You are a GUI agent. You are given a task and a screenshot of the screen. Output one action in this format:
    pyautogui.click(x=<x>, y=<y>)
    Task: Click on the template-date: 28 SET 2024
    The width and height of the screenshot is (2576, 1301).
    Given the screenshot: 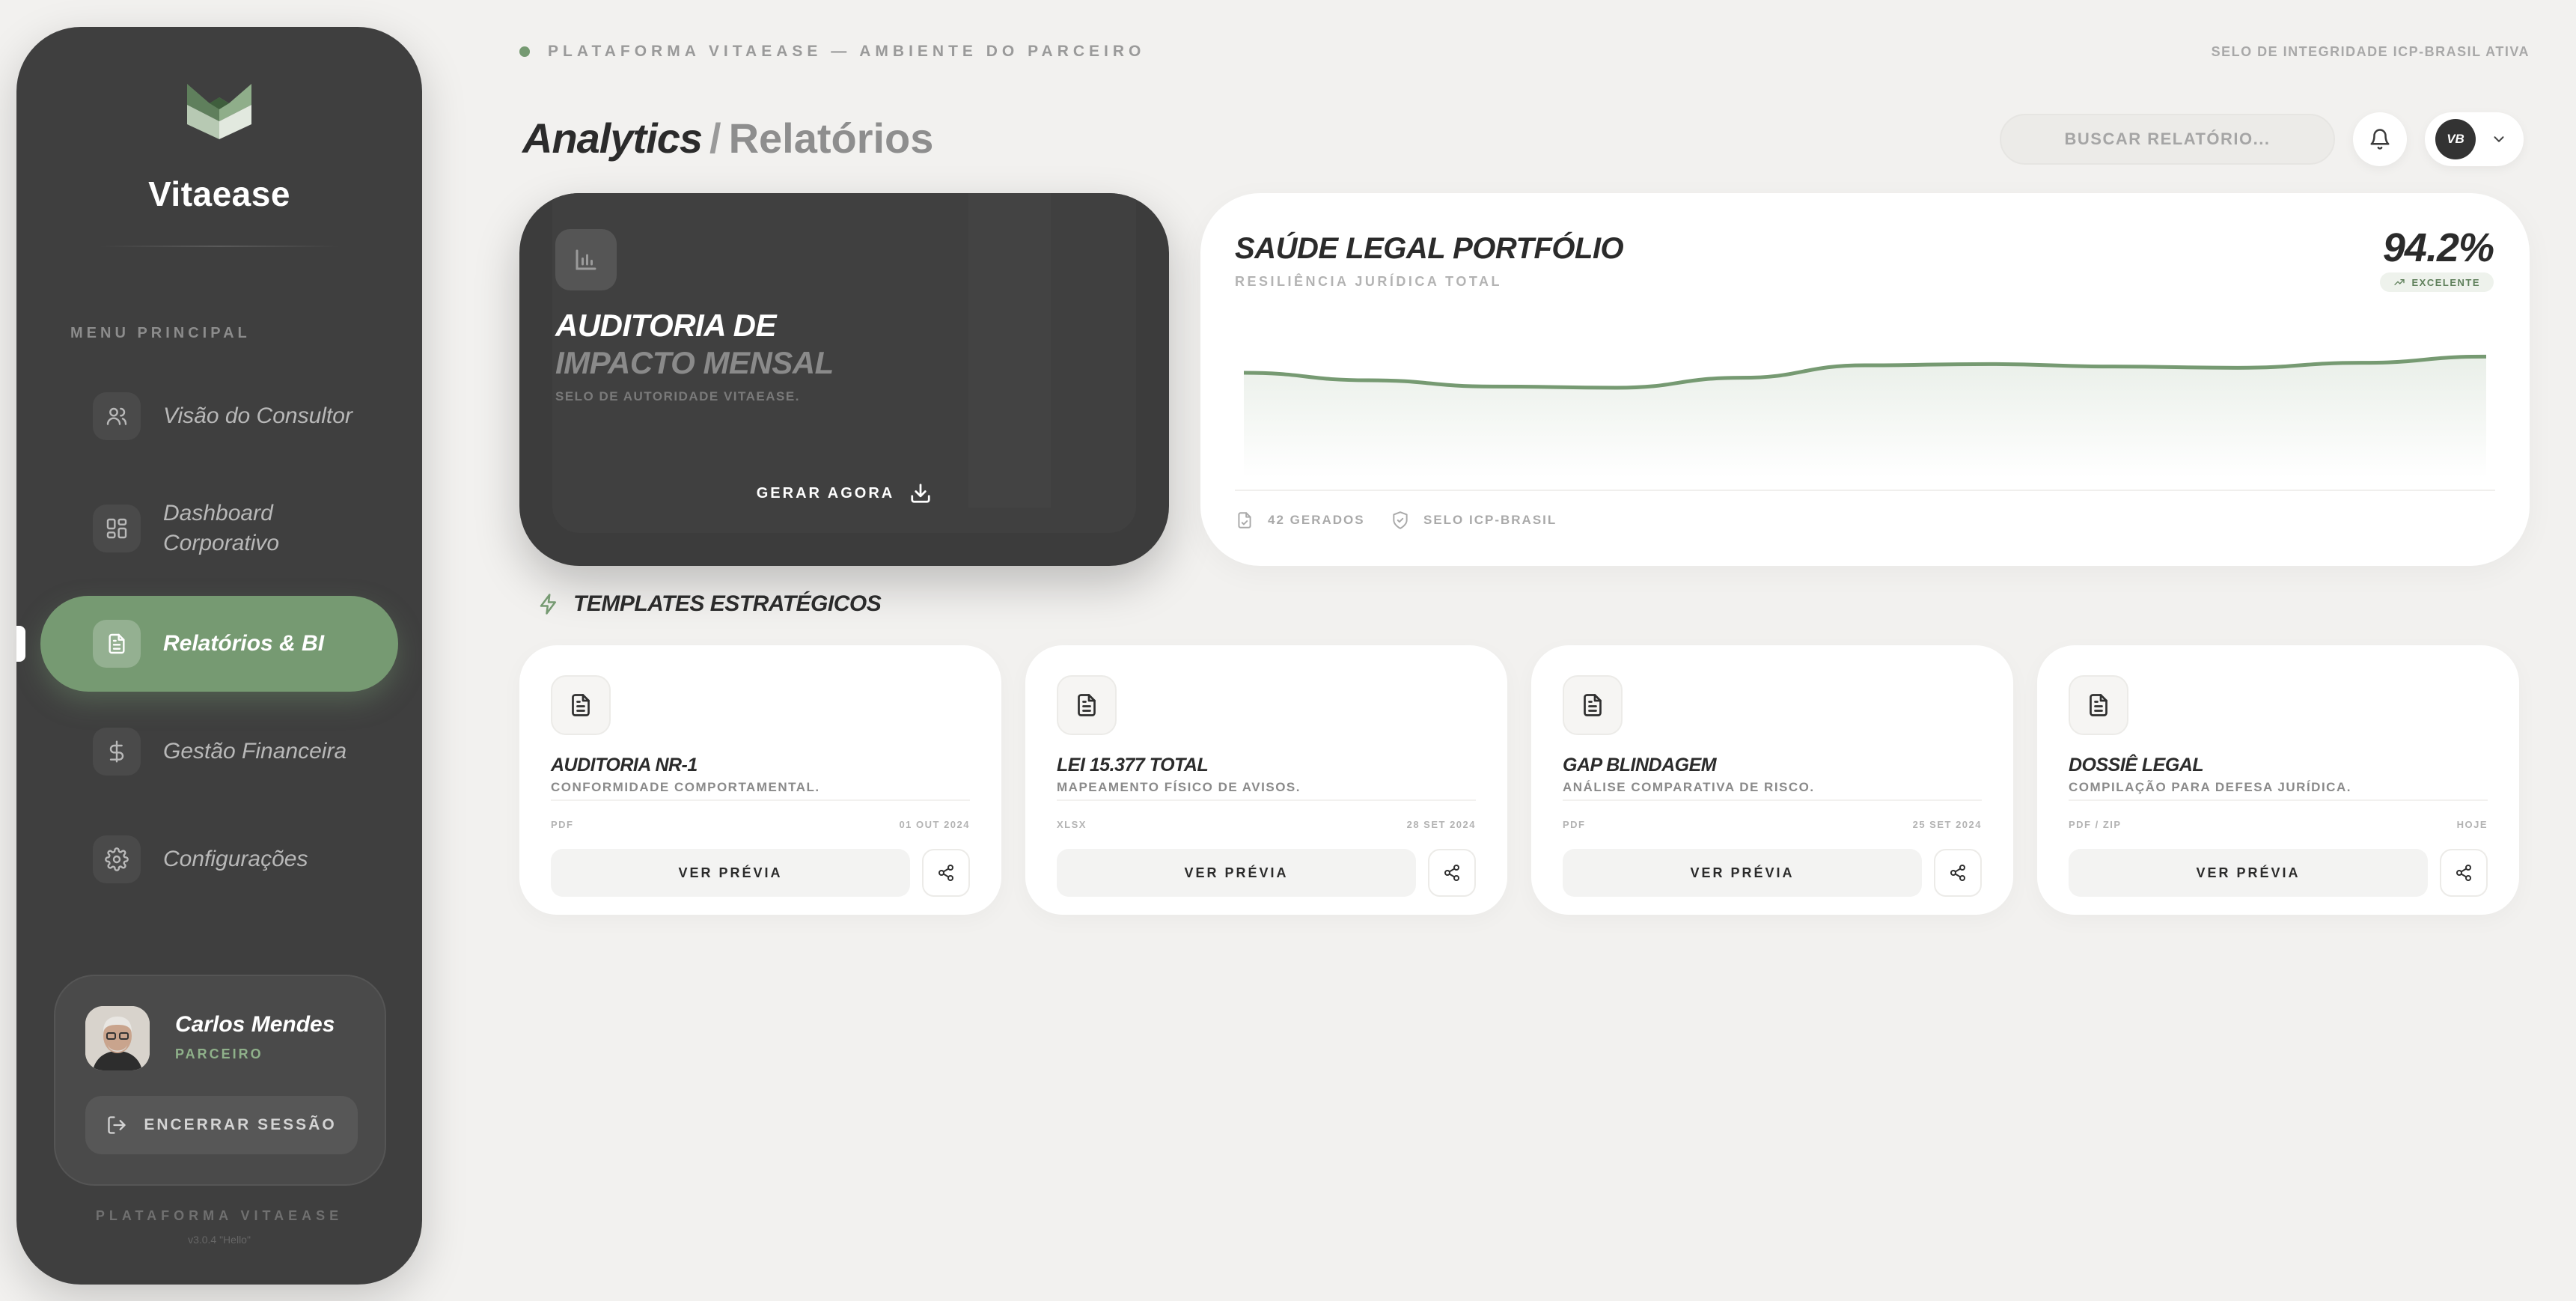 What is the action you would take?
    pyautogui.click(x=1441, y=824)
    